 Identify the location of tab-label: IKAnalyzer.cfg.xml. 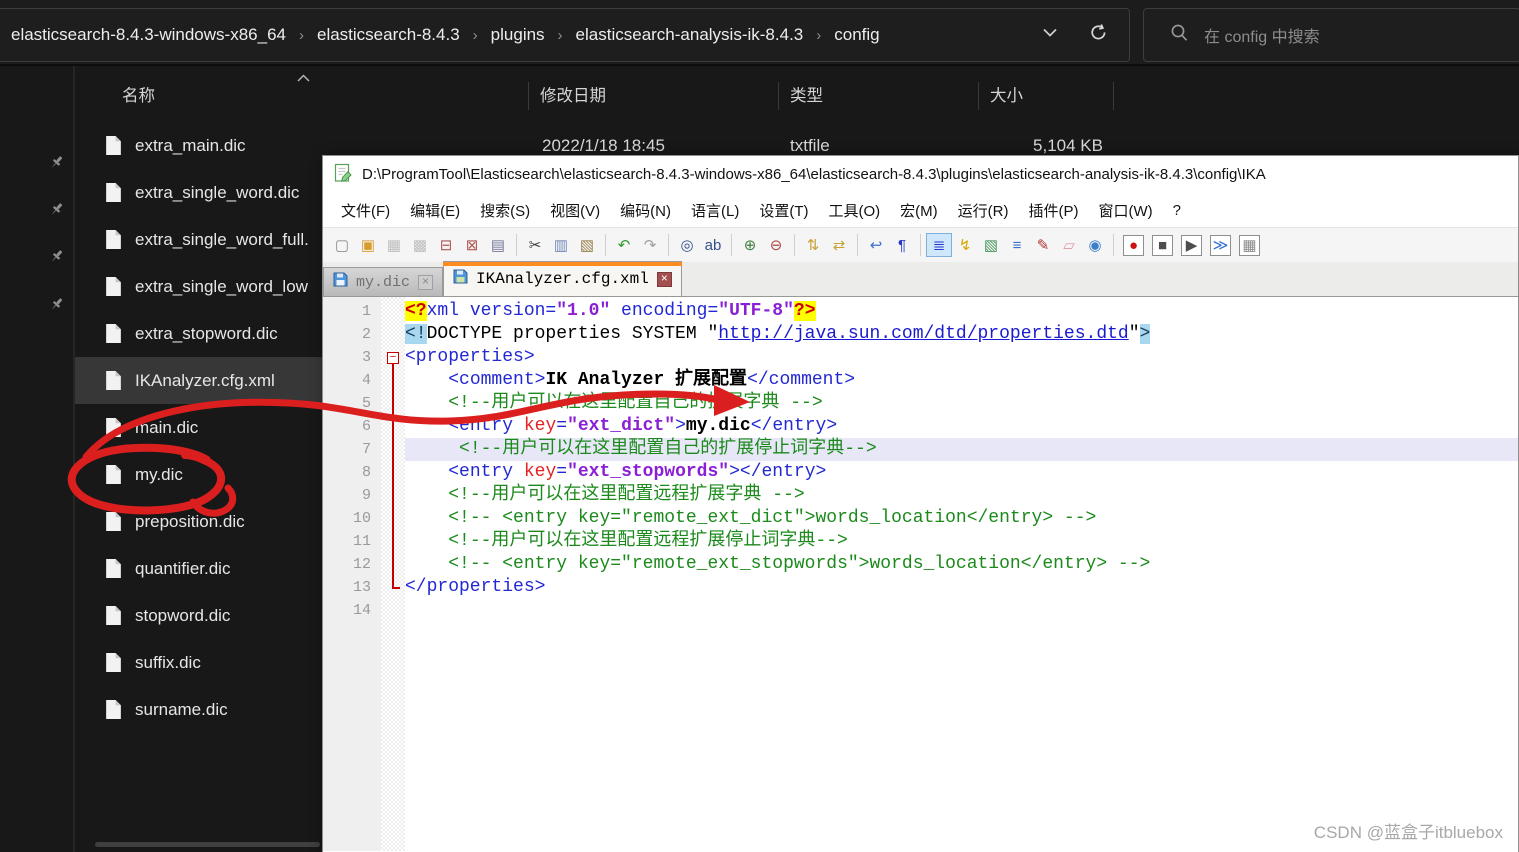
(562, 279).